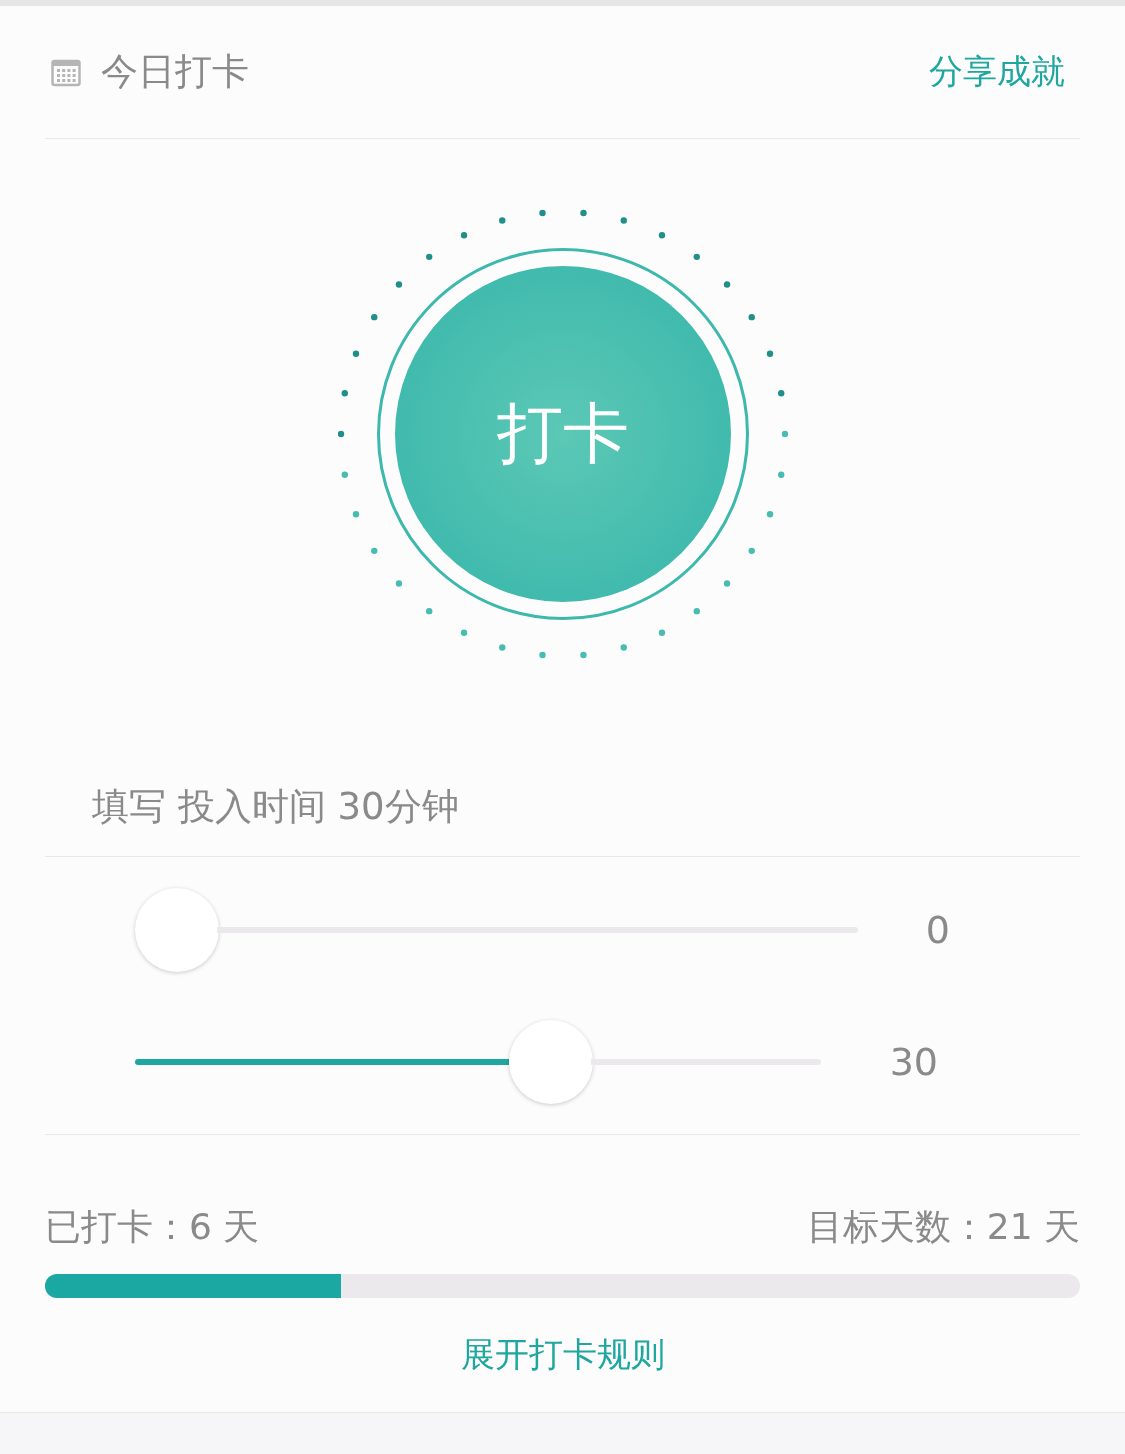  What do you see at coordinates (66, 72) in the screenshot?
I see `calendar-icon` at bounding box center [66, 72].